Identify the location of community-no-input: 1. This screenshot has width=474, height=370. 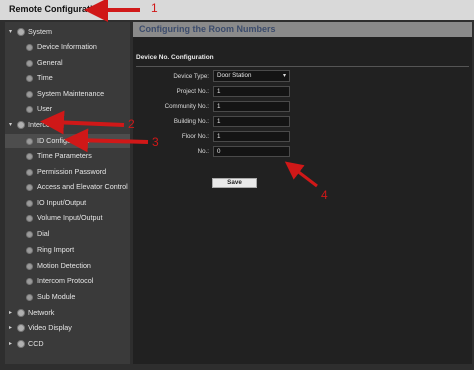
(251, 106).